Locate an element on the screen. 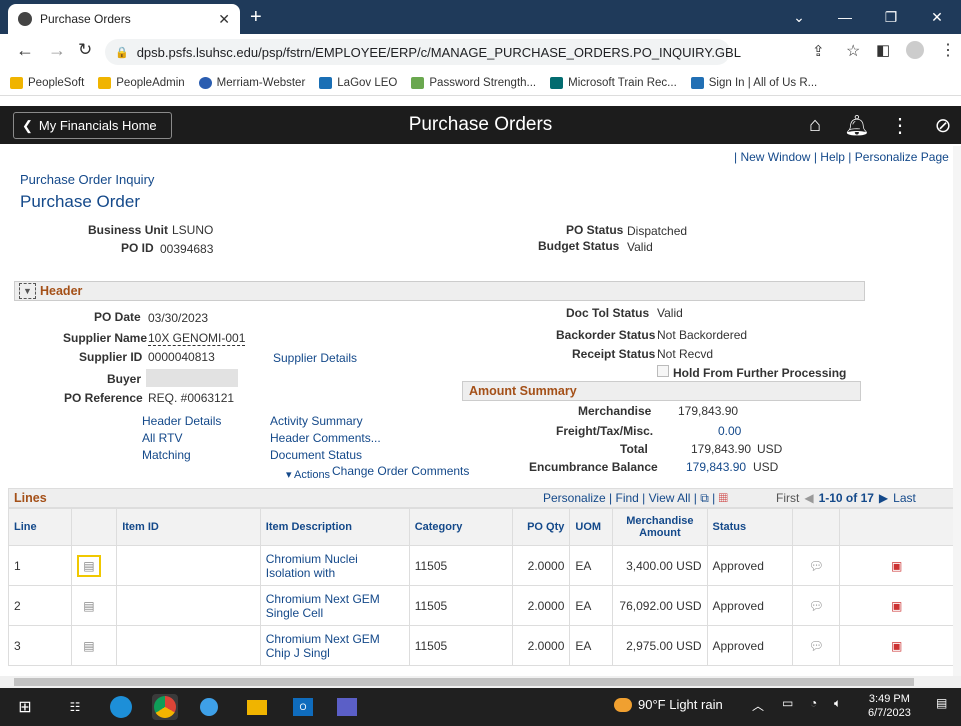 The height and width of the screenshot is (726, 961). new-tab-icon: + is located at coordinates (256, 17).